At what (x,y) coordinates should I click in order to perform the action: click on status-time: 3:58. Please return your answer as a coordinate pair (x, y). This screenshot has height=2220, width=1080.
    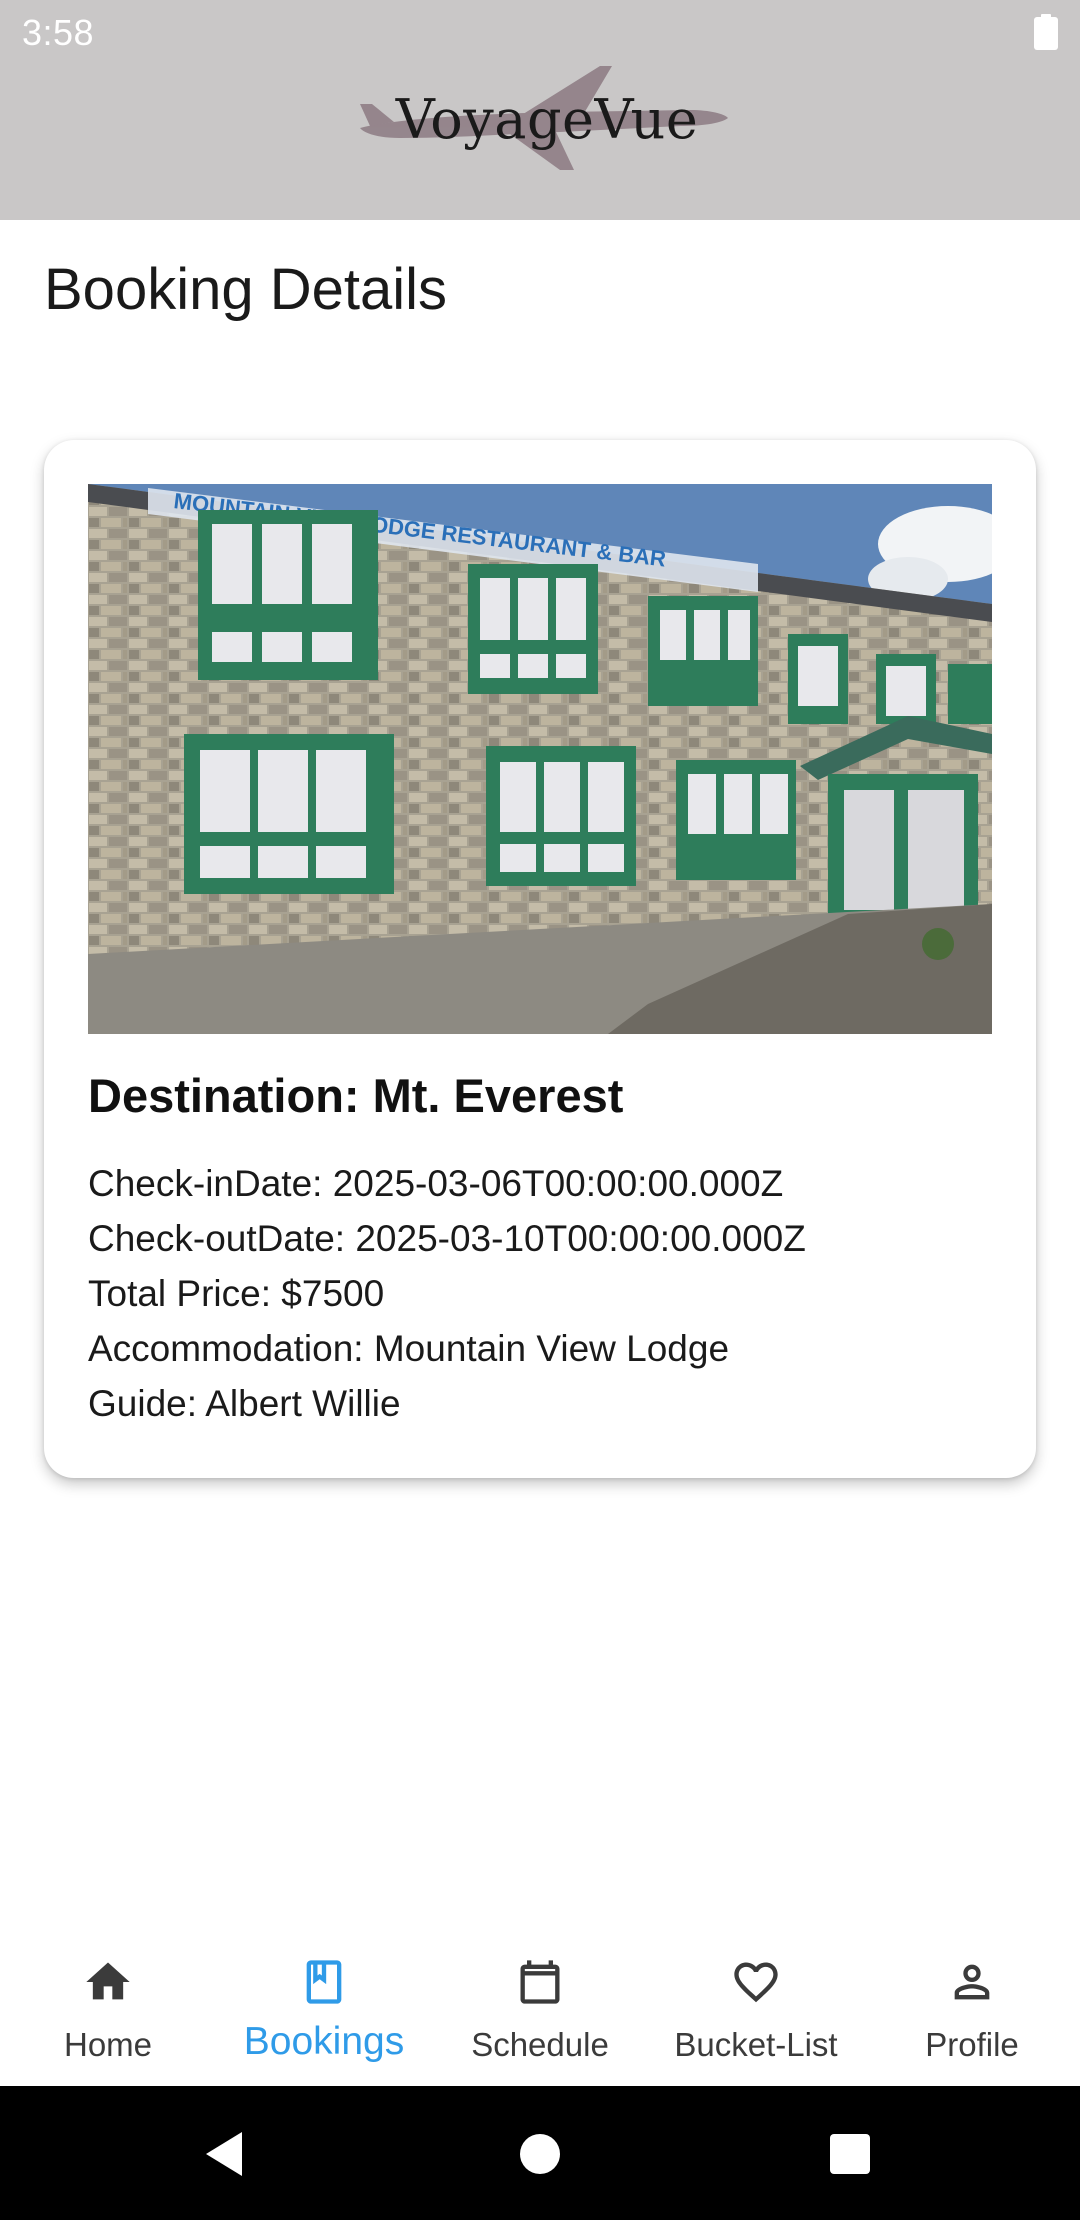
    Looking at the image, I should click on (58, 32).